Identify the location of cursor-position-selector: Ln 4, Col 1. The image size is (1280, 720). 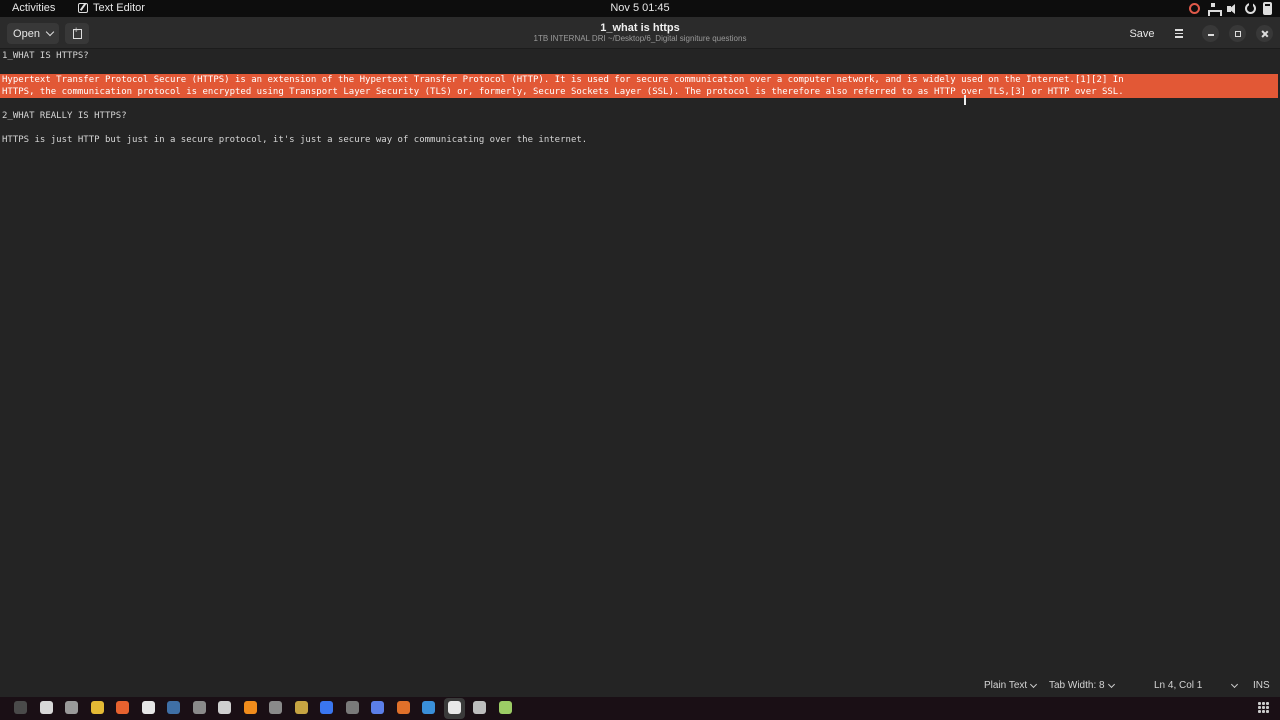
(1196, 685).